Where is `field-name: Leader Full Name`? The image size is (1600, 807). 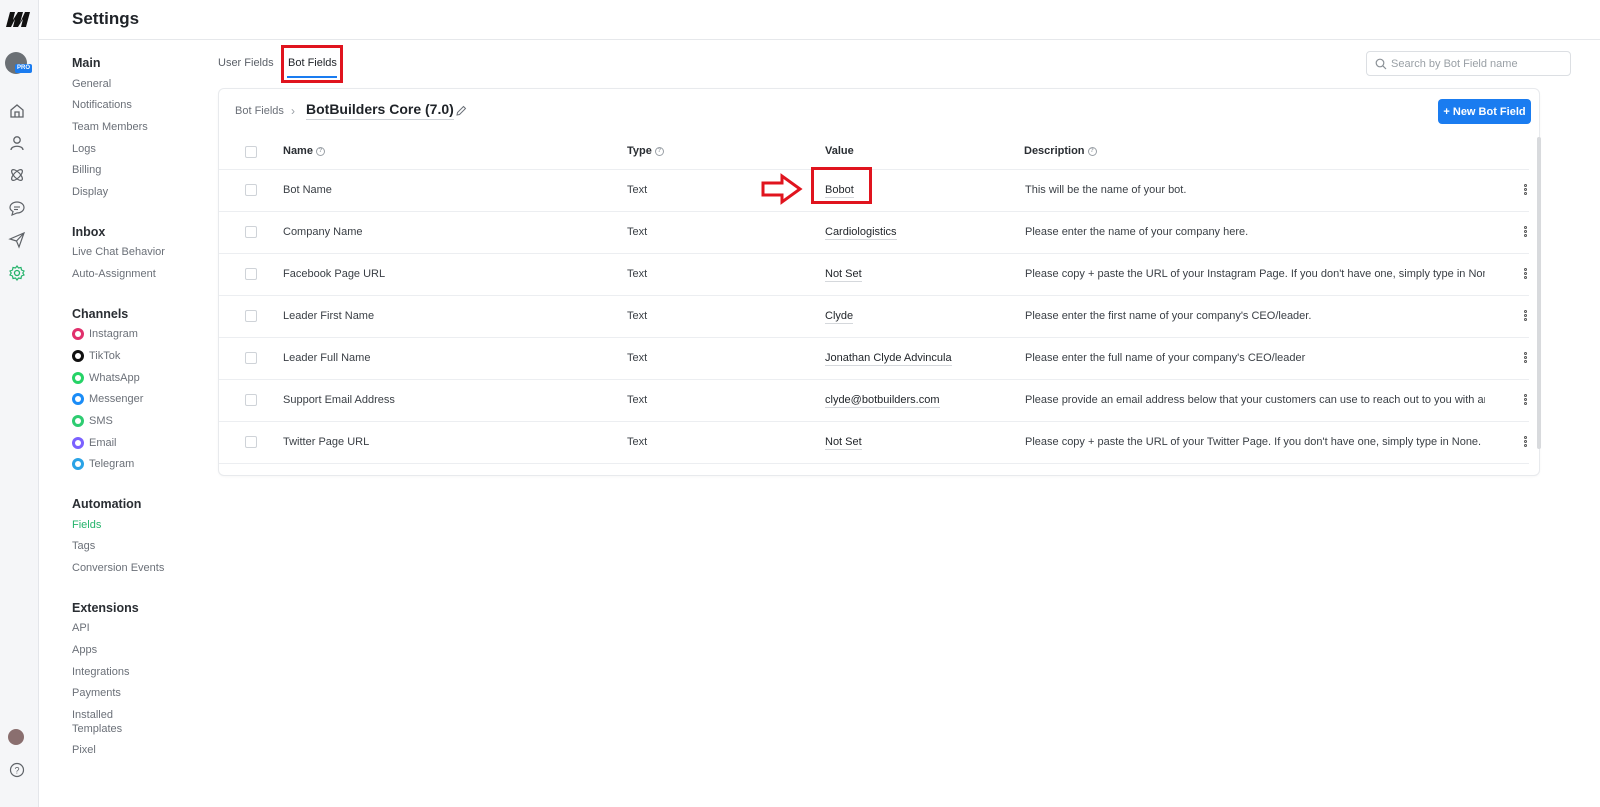 field-name: Leader Full Name is located at coordinates (327, 358).